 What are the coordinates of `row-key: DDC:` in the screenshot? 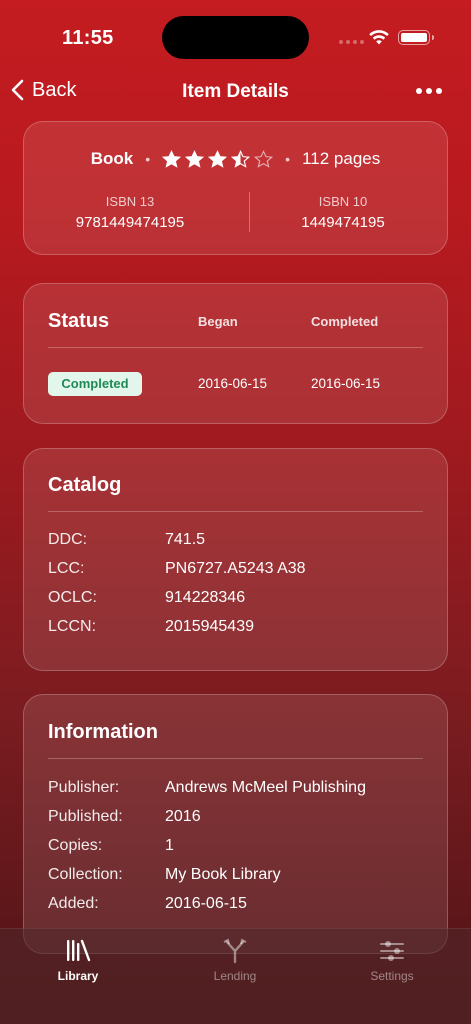 It's located at (68, 539).